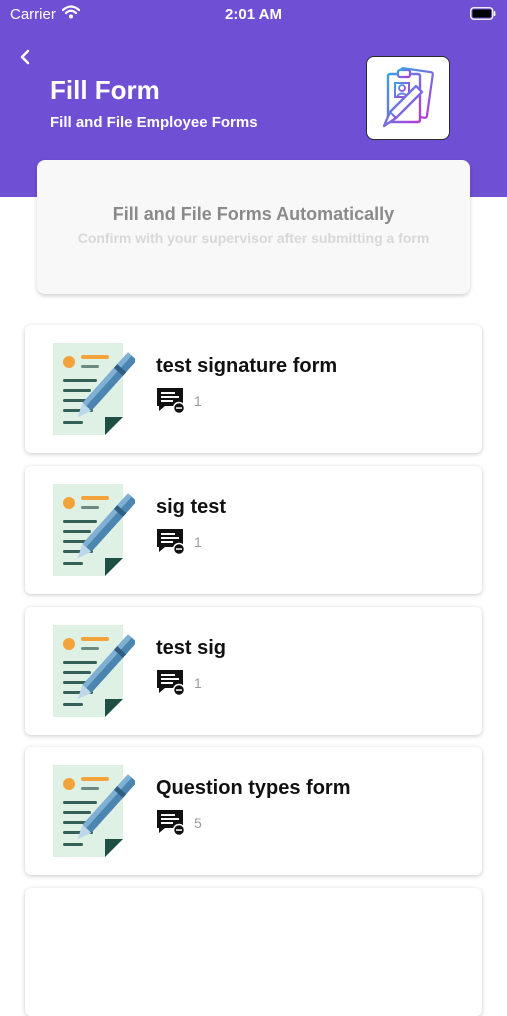 This screenshot has width=507, height=1016. What do you see at coordinates (191, 648) in the screenshot?
I see `form-name: test sig` at bounding box center [191, 648].